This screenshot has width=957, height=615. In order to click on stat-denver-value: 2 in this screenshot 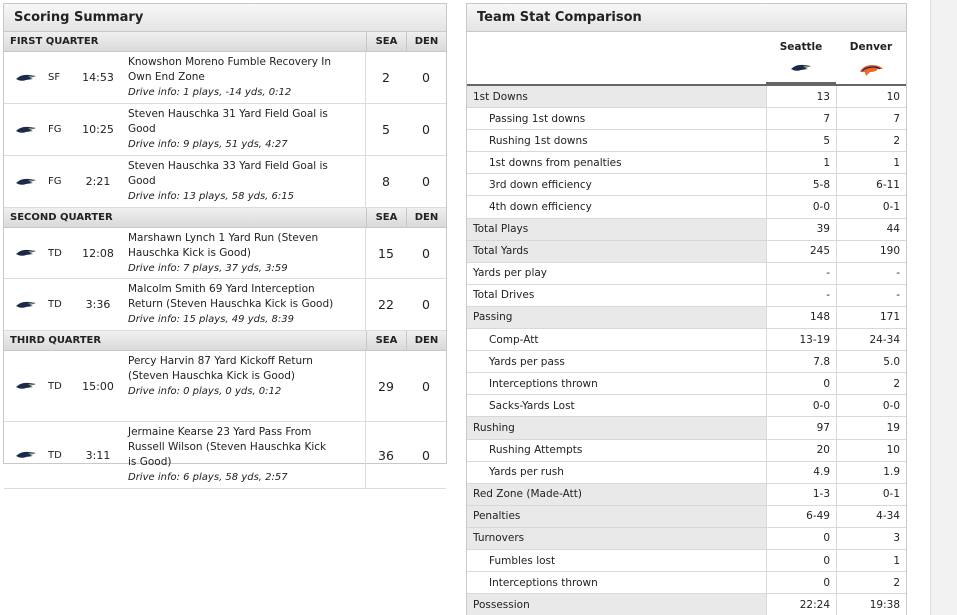, I will do `click(871, 141)`.